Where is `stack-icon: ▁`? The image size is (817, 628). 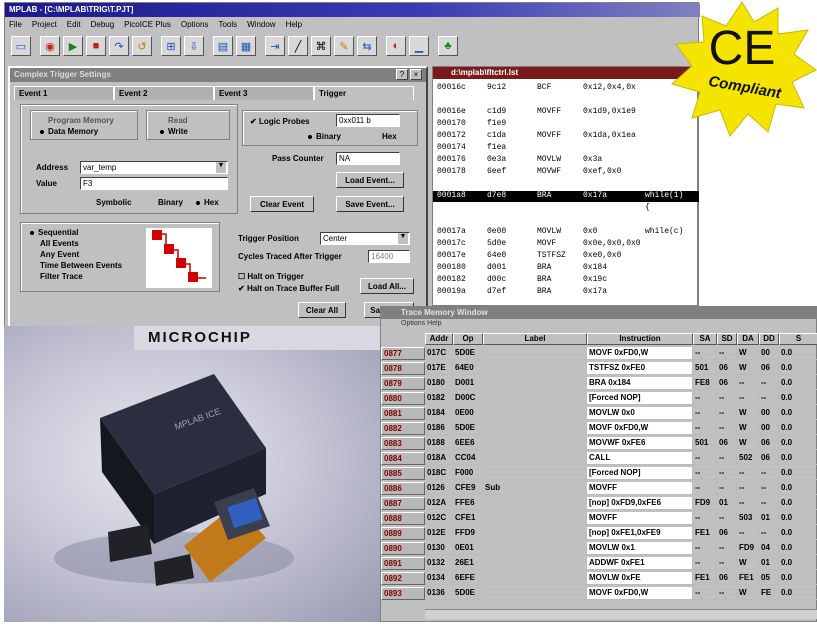 stack-icon: ▁ is located at coordinates (419, 46).